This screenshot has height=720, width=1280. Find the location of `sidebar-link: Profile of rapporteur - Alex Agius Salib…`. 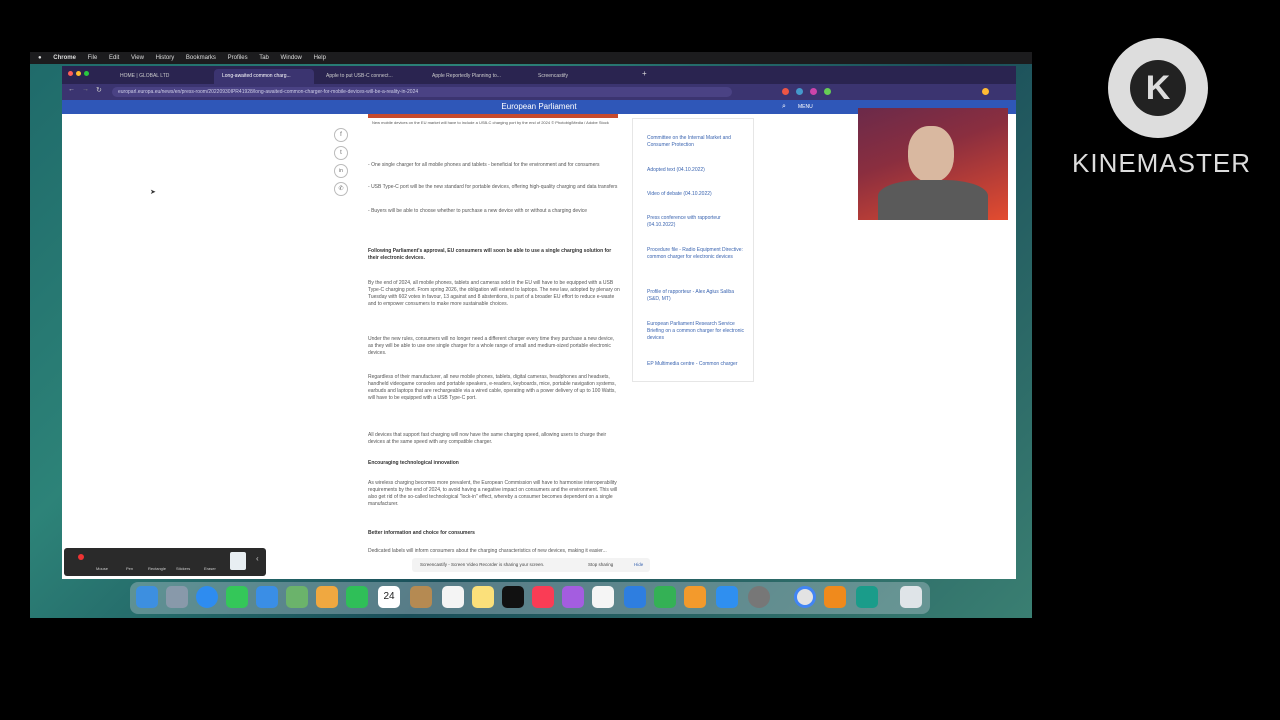

sidebar-link: Profile of rapporteur - Alex Agius Salib… is located at coordinates (697, 296).